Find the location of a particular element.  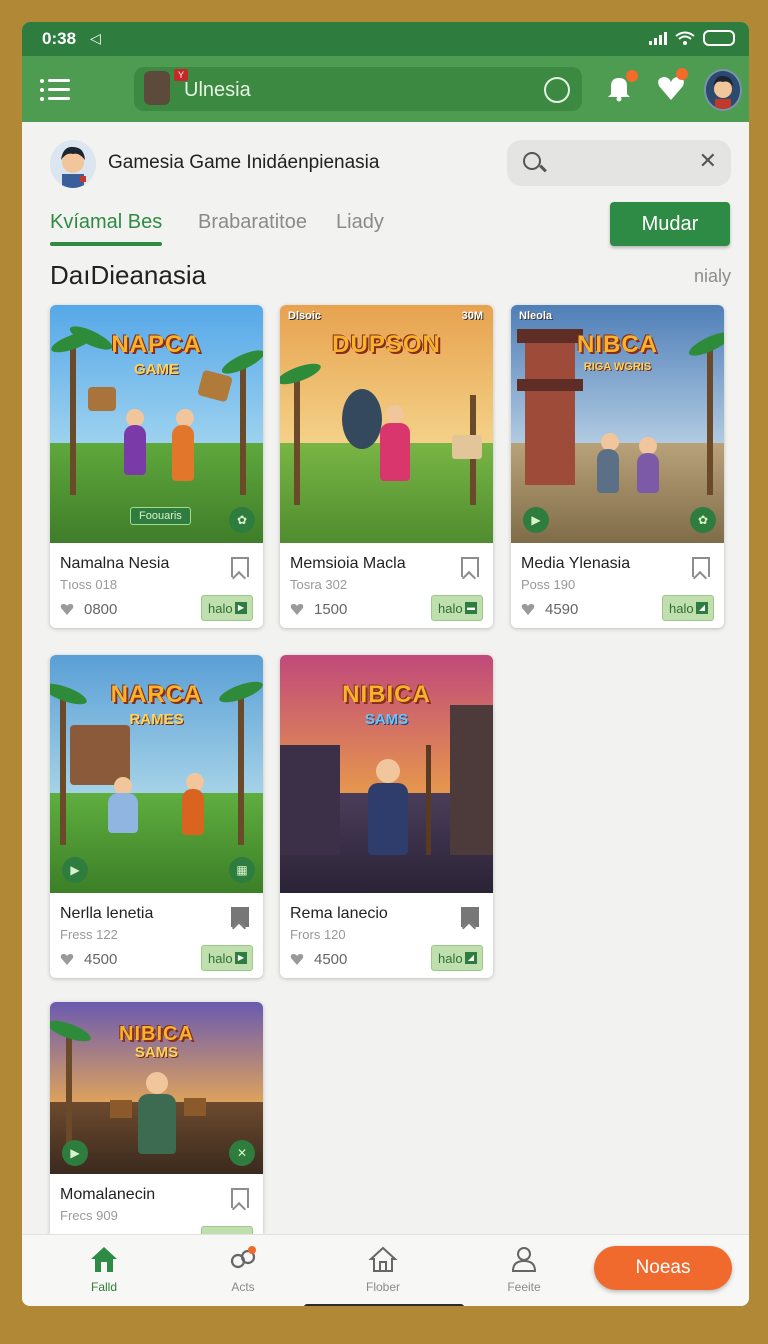

status-bar: 0:38 ◁ is located at coordinates (385, 39).